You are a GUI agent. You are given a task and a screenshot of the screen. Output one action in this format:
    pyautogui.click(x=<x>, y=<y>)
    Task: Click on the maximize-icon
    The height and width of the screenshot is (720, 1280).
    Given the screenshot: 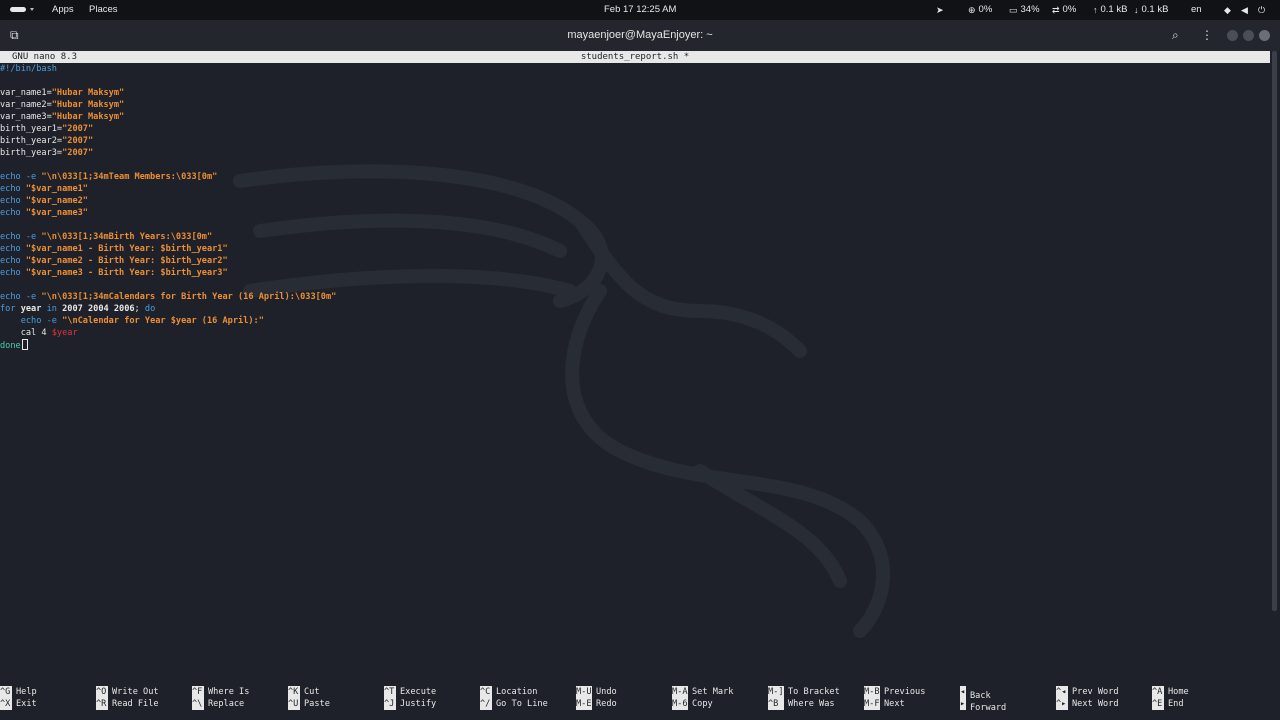 What is the action you would take?
    pyautogui.click(x=1248, y=35)
    